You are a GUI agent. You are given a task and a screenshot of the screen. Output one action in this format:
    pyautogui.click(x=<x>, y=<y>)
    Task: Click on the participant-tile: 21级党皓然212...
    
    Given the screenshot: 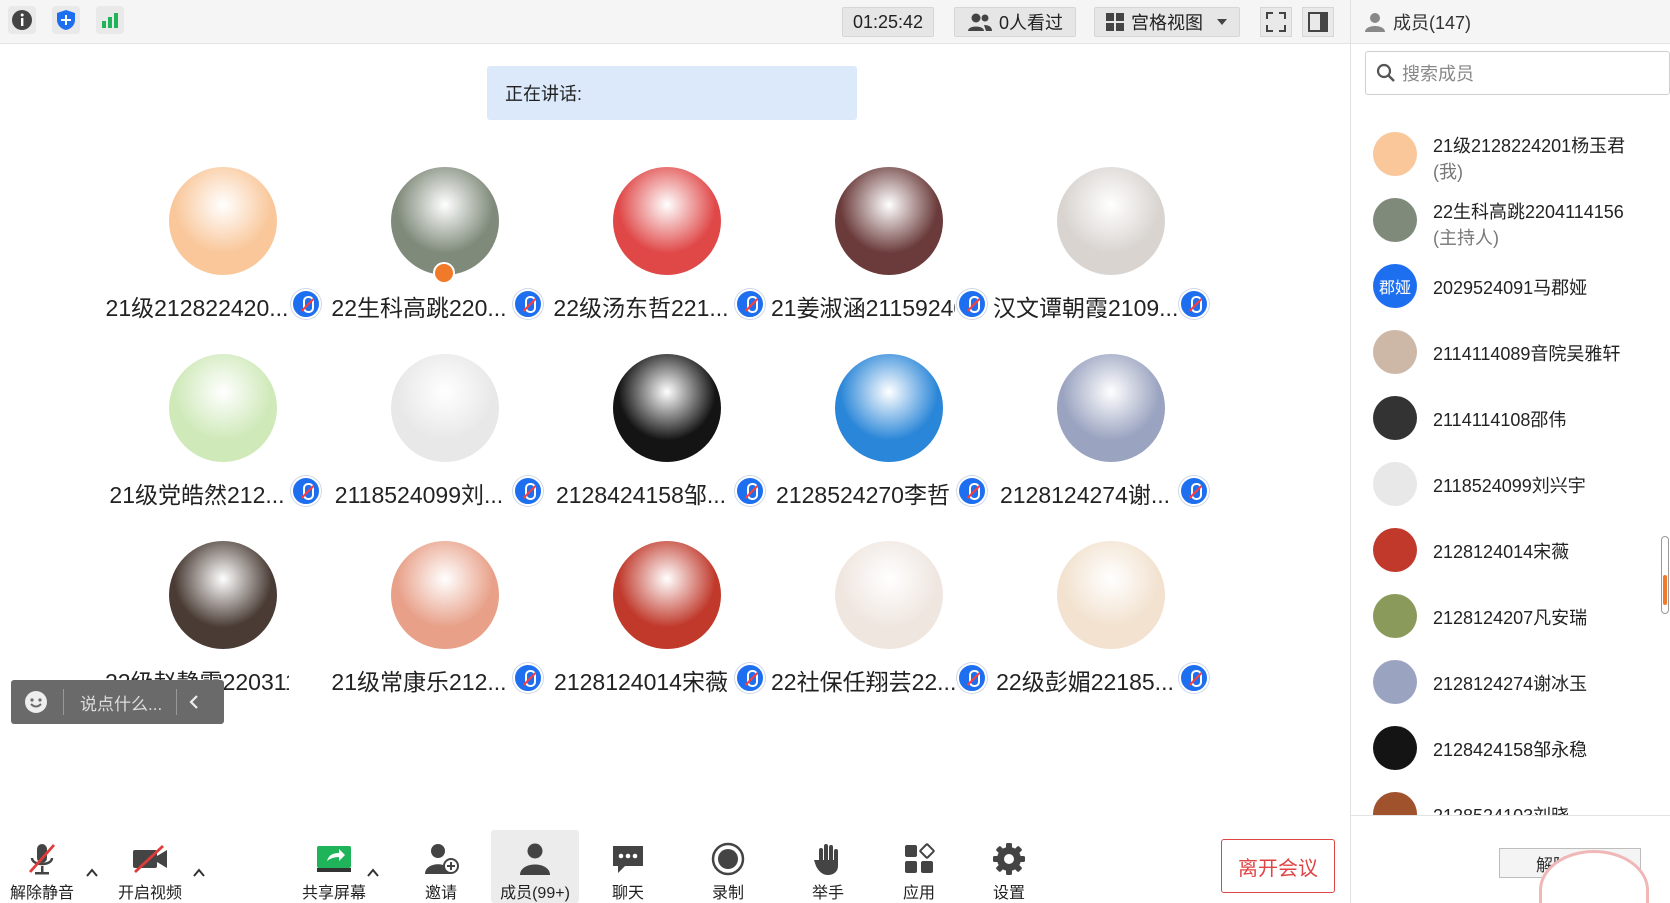 What is the action you would take?
    pyautogui.click(x=222, y=439)
    